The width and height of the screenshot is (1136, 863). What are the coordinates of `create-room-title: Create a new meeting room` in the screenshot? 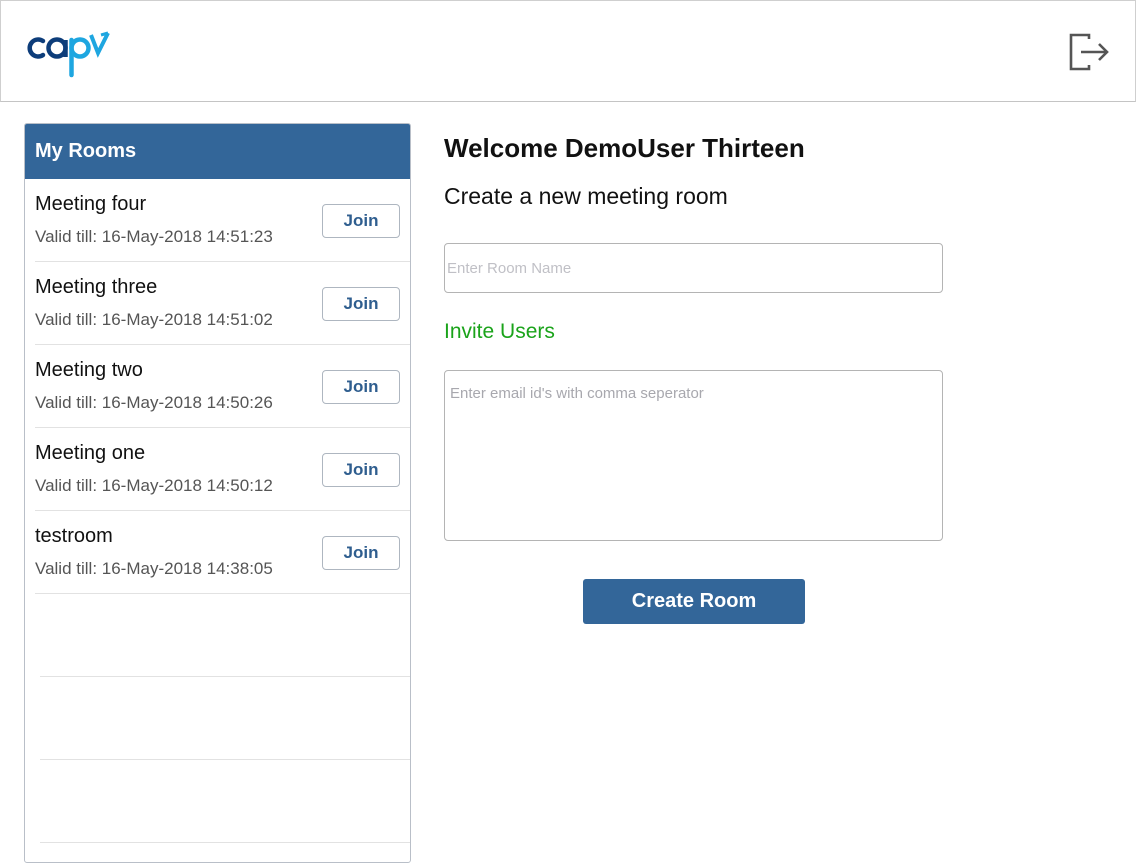 It's located at (586, 196).